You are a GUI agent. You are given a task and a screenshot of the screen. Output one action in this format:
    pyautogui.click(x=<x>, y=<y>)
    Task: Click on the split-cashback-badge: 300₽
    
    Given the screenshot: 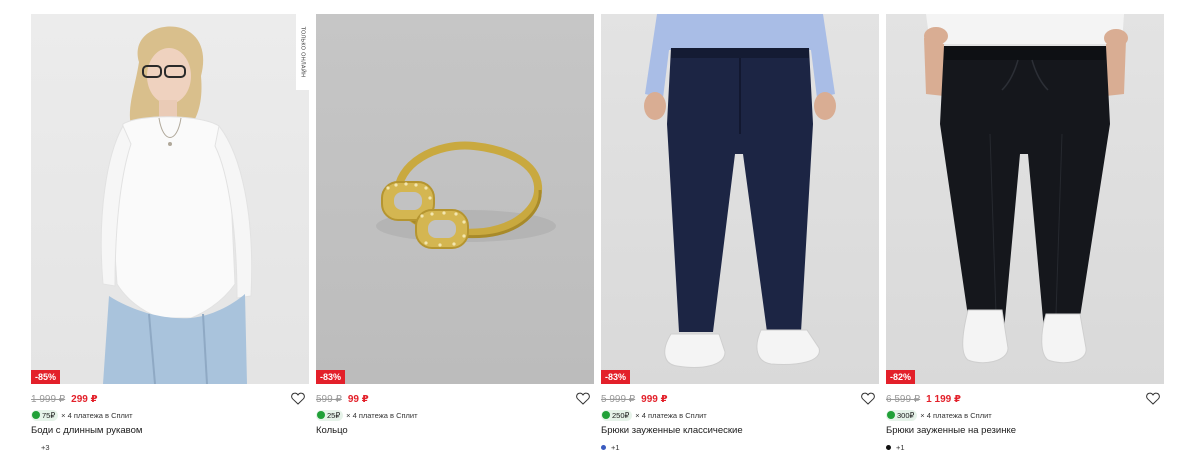 What is the action you would take?
    pyautogui.click(x=902, y=415)
    